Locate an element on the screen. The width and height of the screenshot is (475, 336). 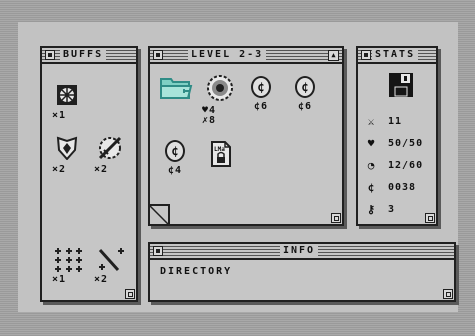
level-item-folder is located at coordinates (176, 89).